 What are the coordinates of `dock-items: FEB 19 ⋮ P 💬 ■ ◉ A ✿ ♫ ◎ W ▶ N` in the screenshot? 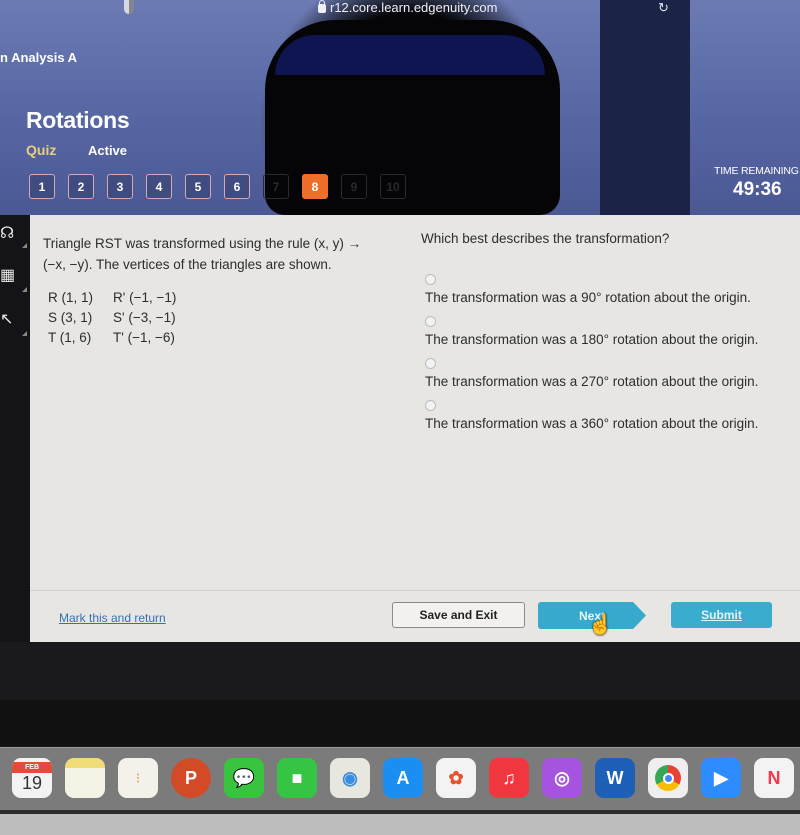 It's located at (403, 778).